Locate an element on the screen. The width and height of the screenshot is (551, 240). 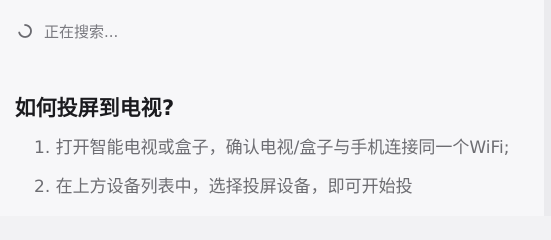
help-step-1: 1. 打开智能电视或盒子，确认电视/盒子与手机连接同一个WiFi; is located at coordinates (272, 148).